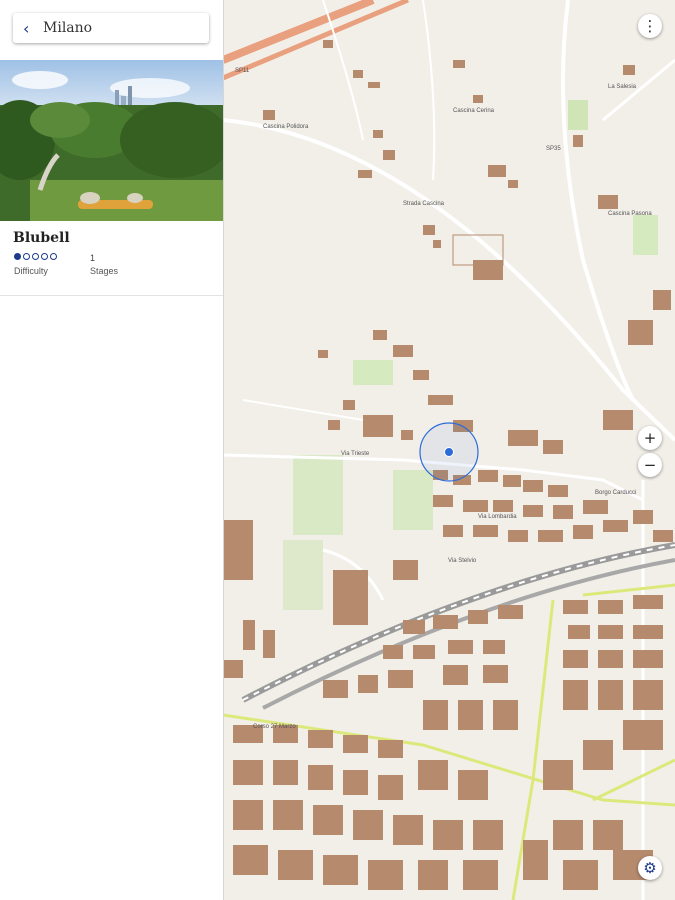 The image size is (675, 900). I want to click on zoom-out-button: −, so click(650, 465).